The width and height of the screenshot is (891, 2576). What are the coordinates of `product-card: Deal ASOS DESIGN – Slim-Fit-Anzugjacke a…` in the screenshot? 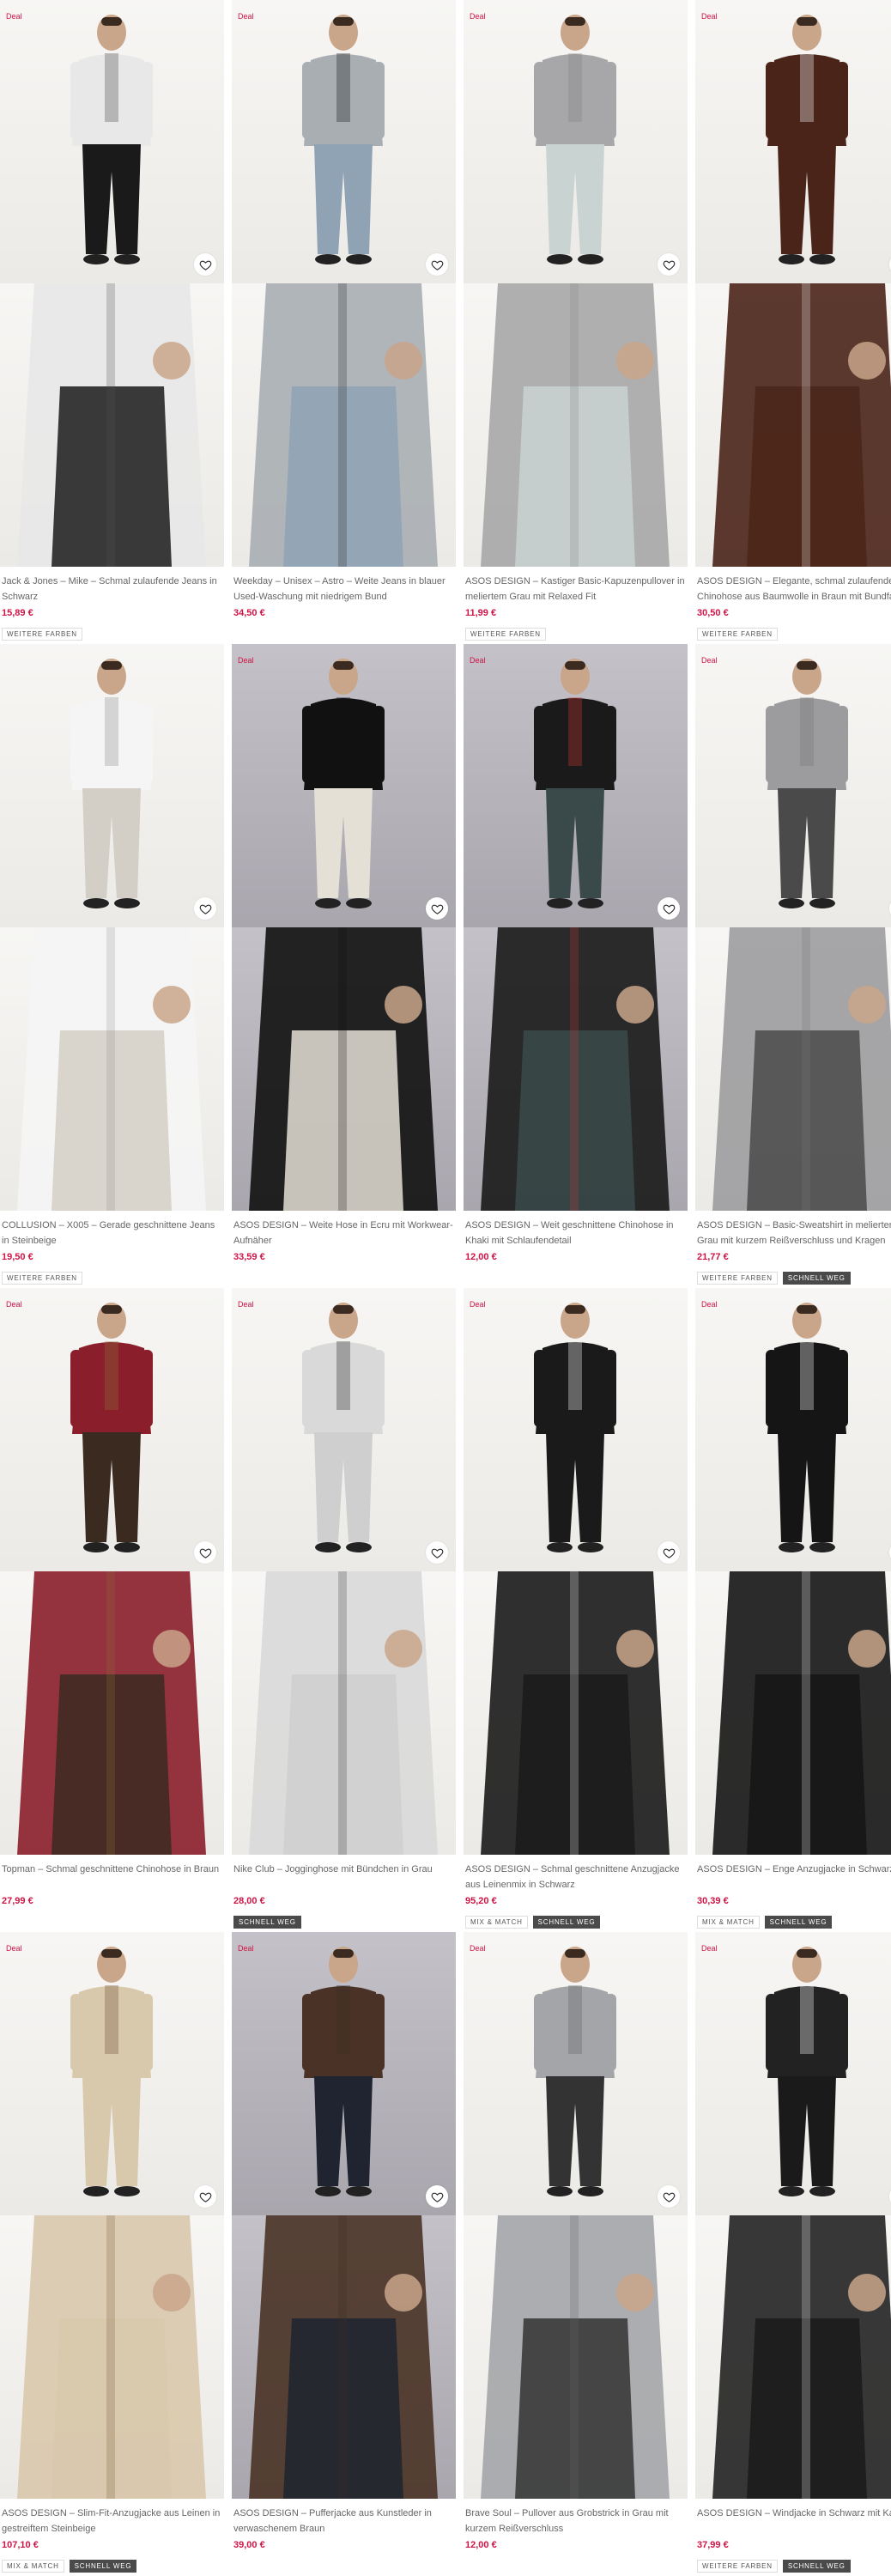 It's located at (112, 2252).